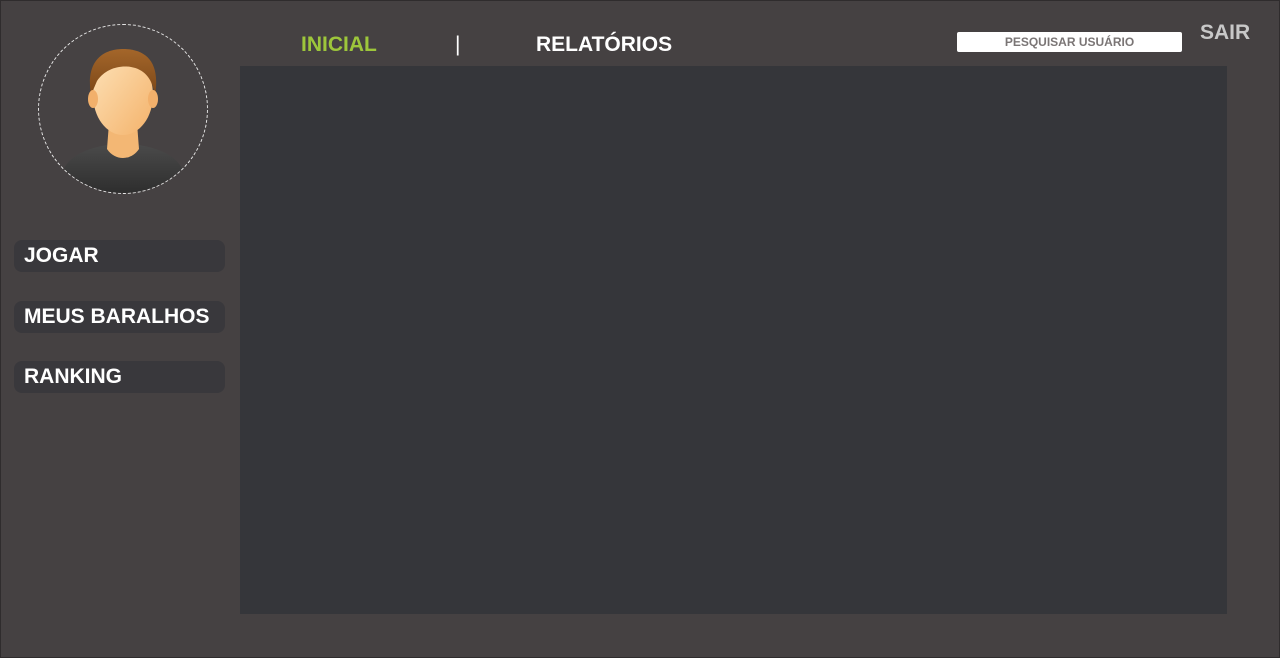 Image resolution: width=1280 pixels, height=658 pixels. I want to click on profile-avatar, so click(123, 109).